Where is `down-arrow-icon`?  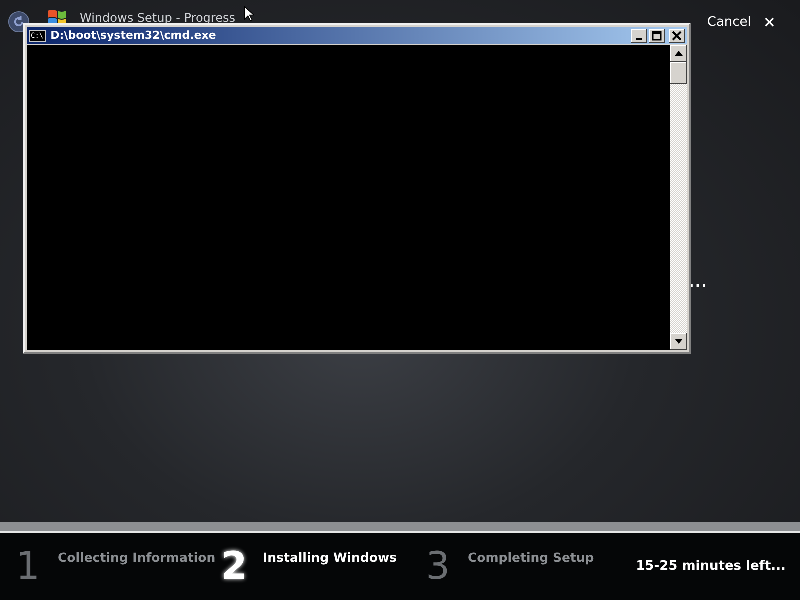 down-arrow-icon is located at coordinates (678, 341).